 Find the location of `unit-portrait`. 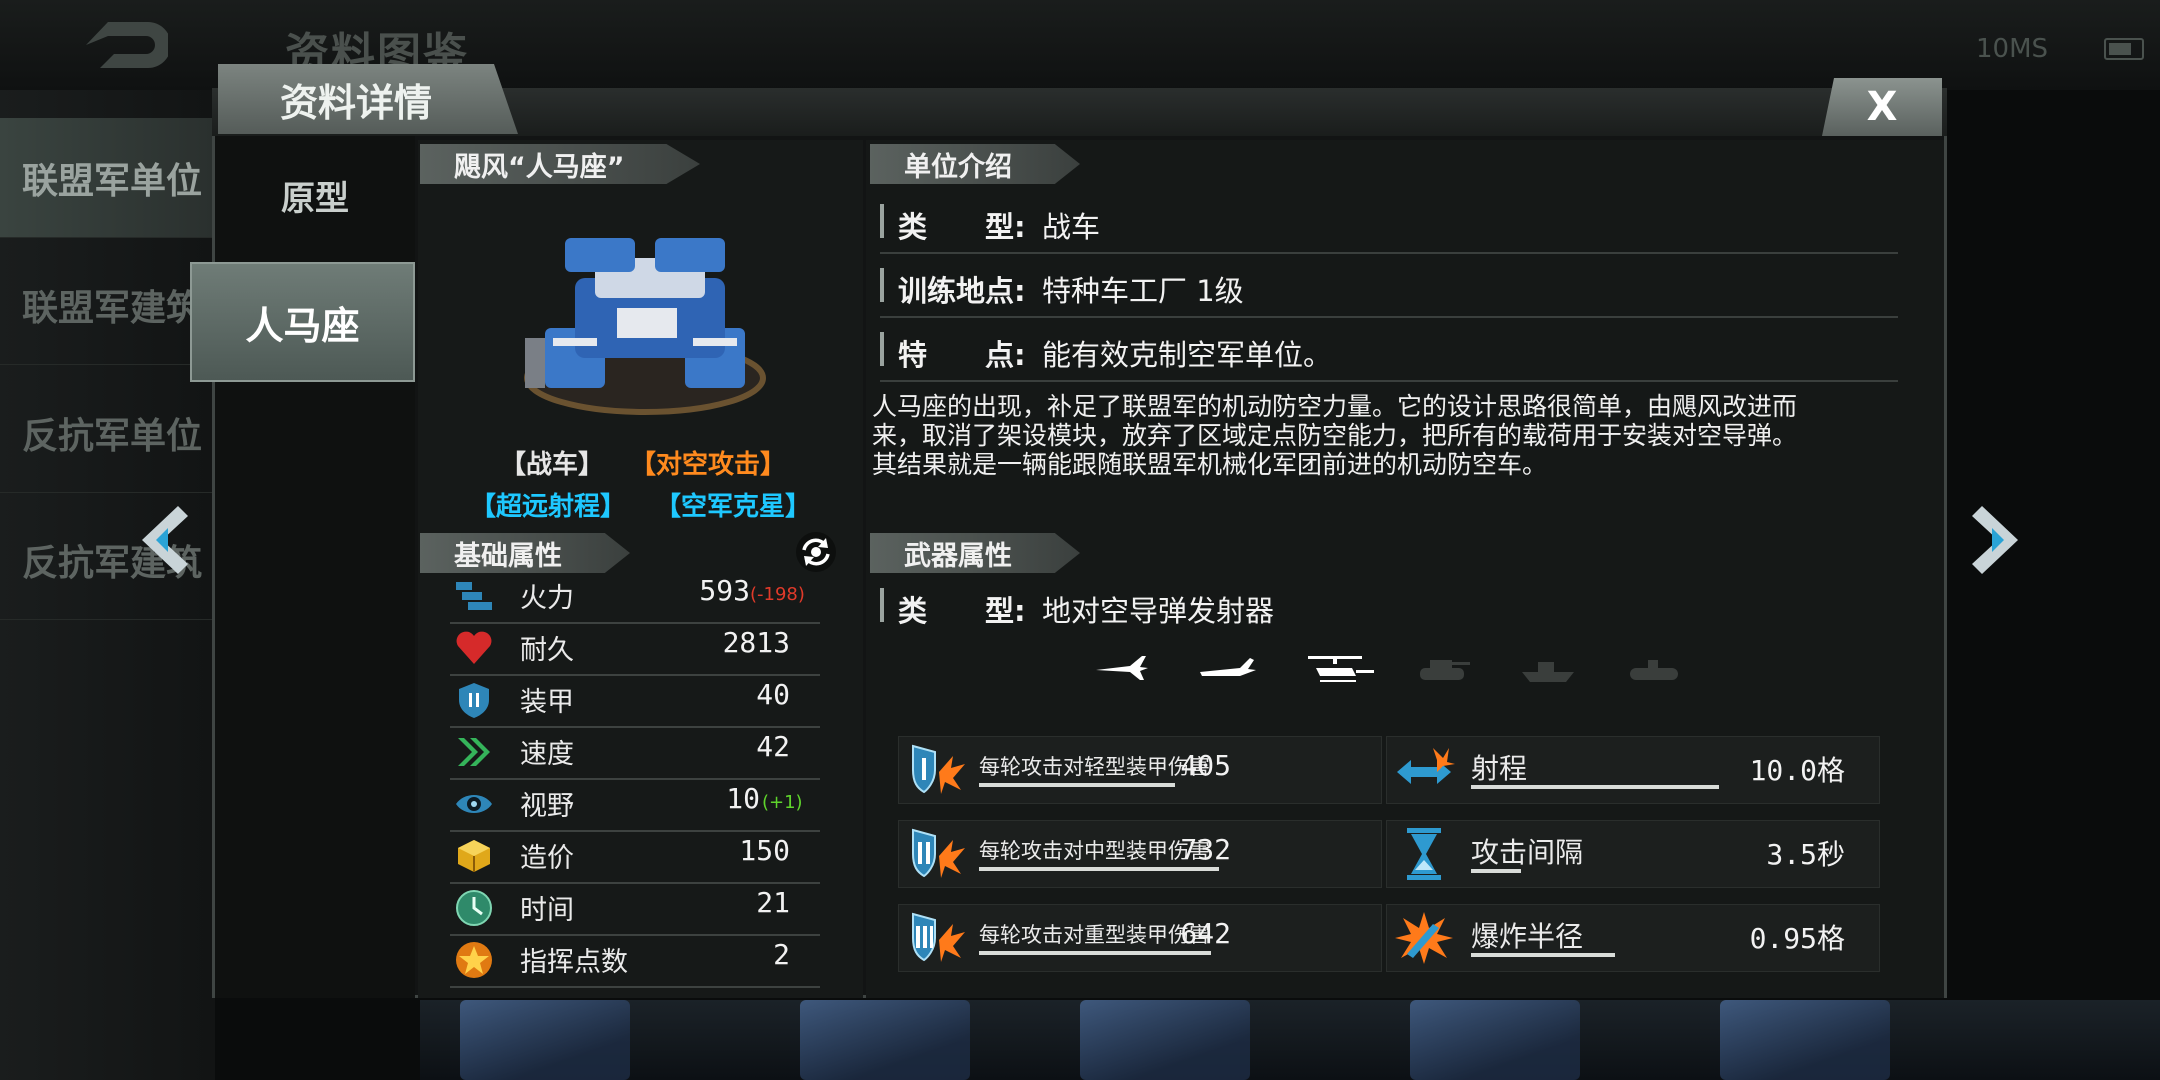

unit-portrait is located at coordinates (645, 326).